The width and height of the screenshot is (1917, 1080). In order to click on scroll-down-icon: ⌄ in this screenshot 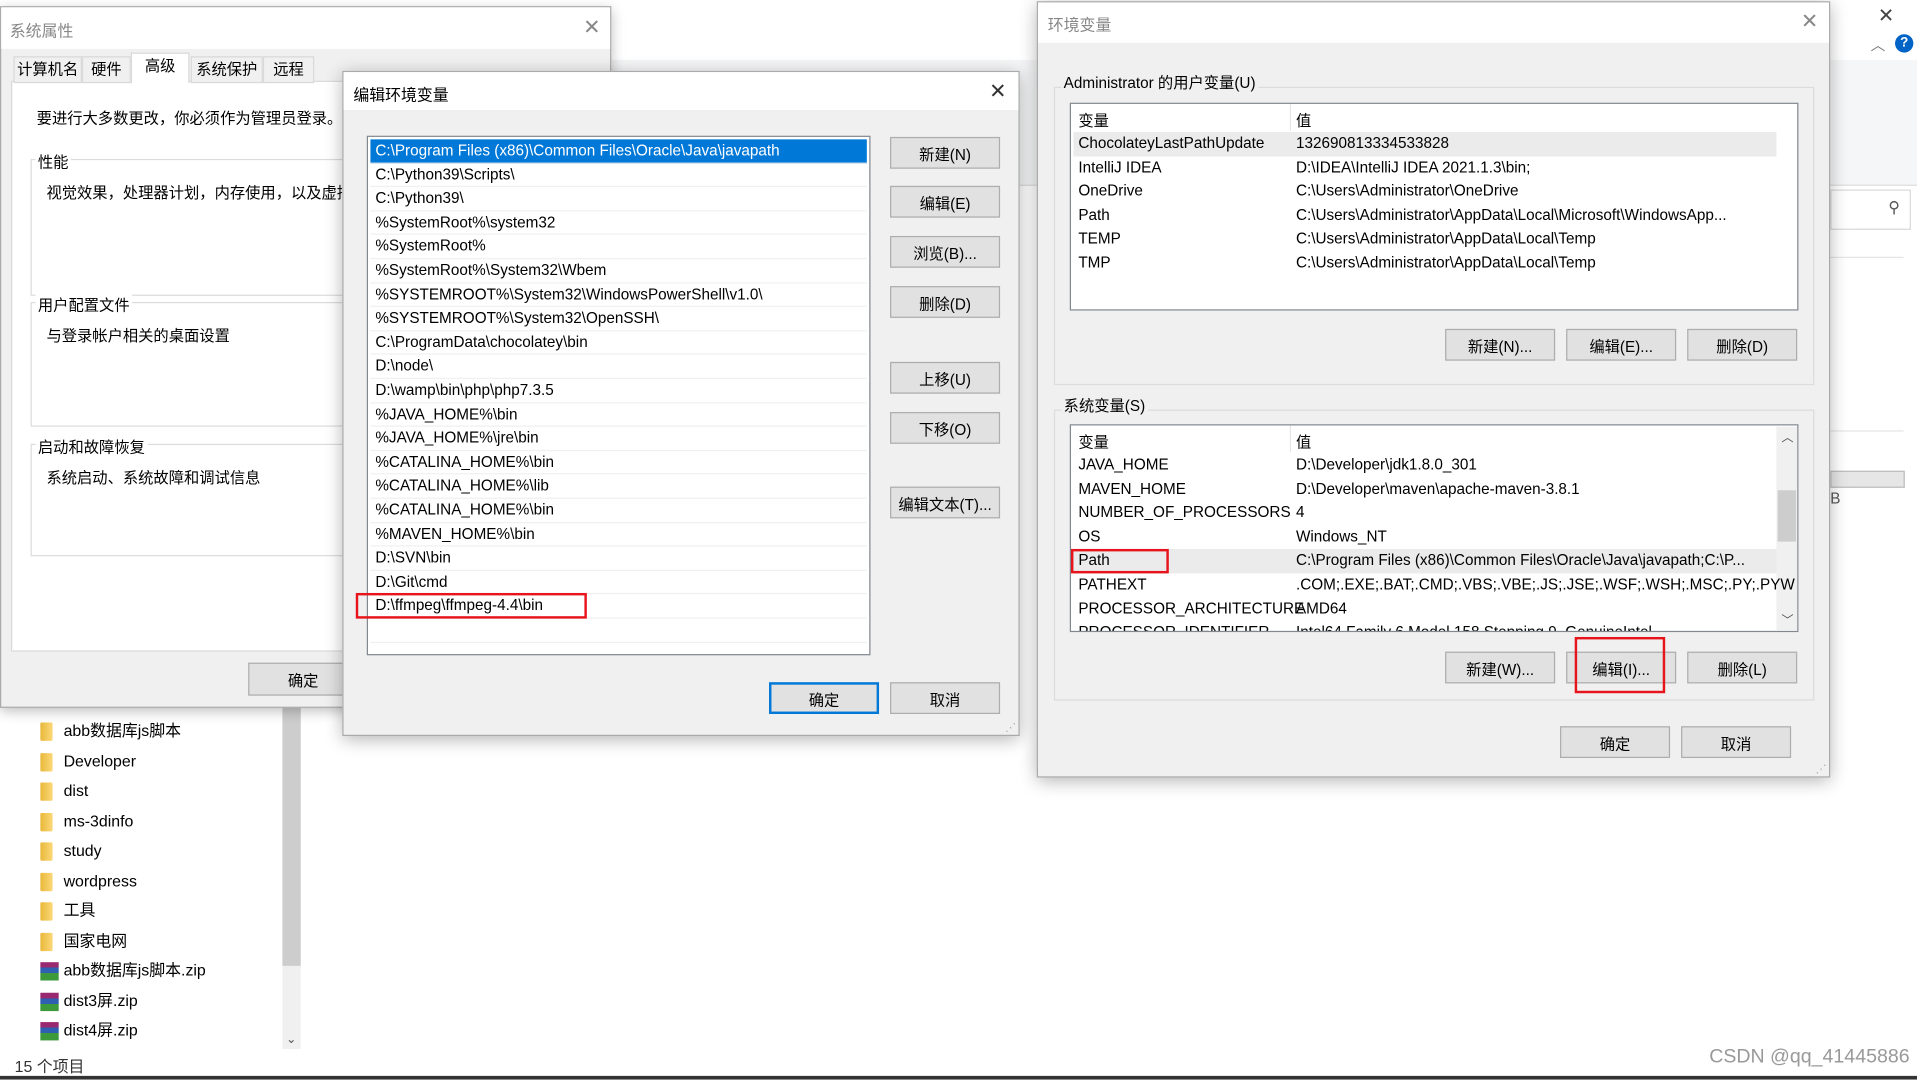, I will do `click(291, 1039)`.